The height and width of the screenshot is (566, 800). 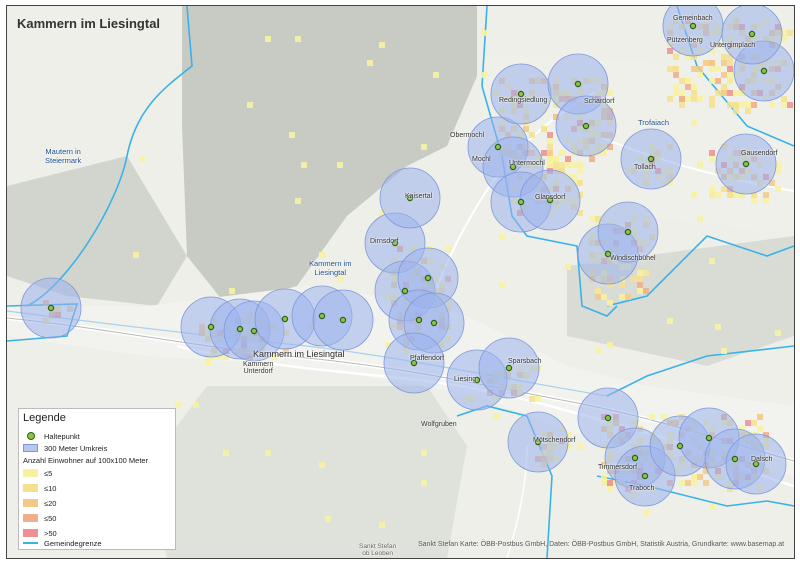 What do you see at coordinates (307, 472) in the screenshot?
I see `mountain-relief-south` at bounding box center [307, 472].